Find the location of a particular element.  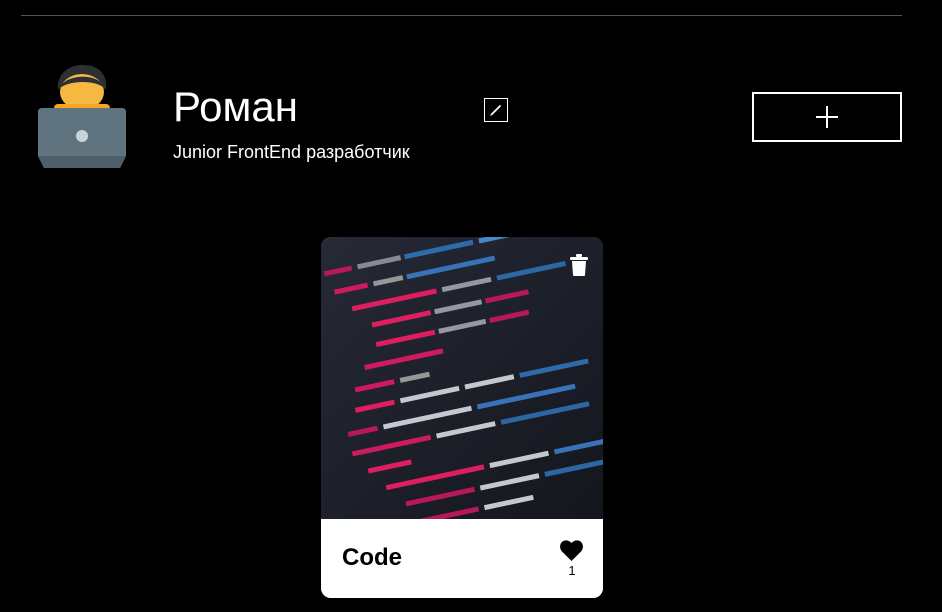

heart-icon is located at coordinates (571, 550).